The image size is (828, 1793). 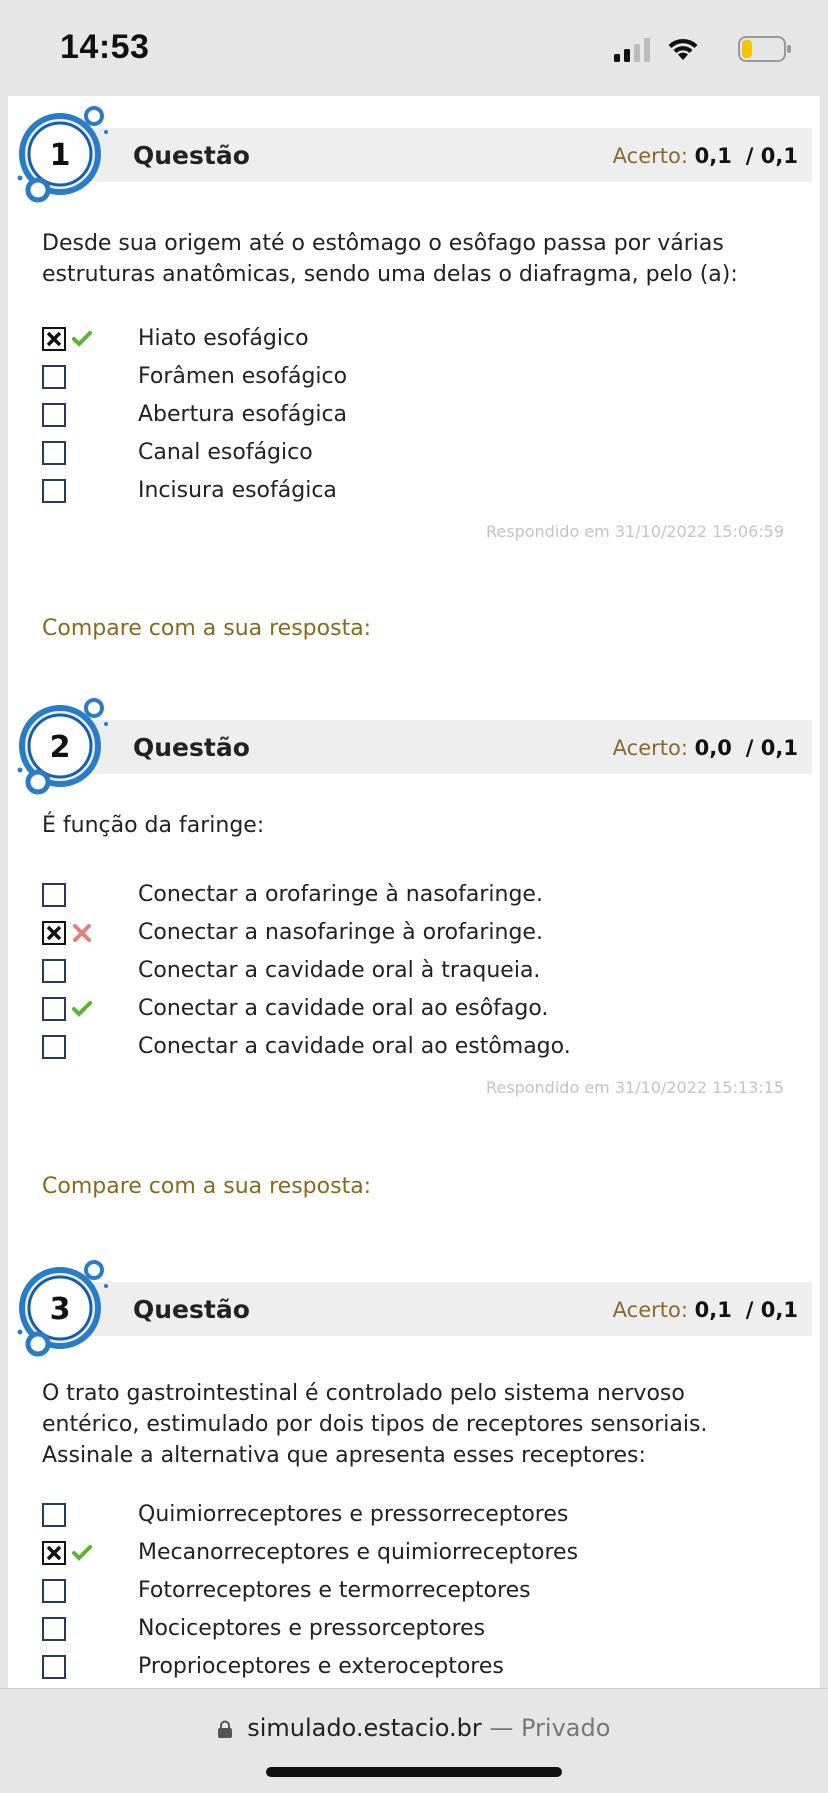 I want to click on question-number-badge: 1, so click(x=62, y=154).